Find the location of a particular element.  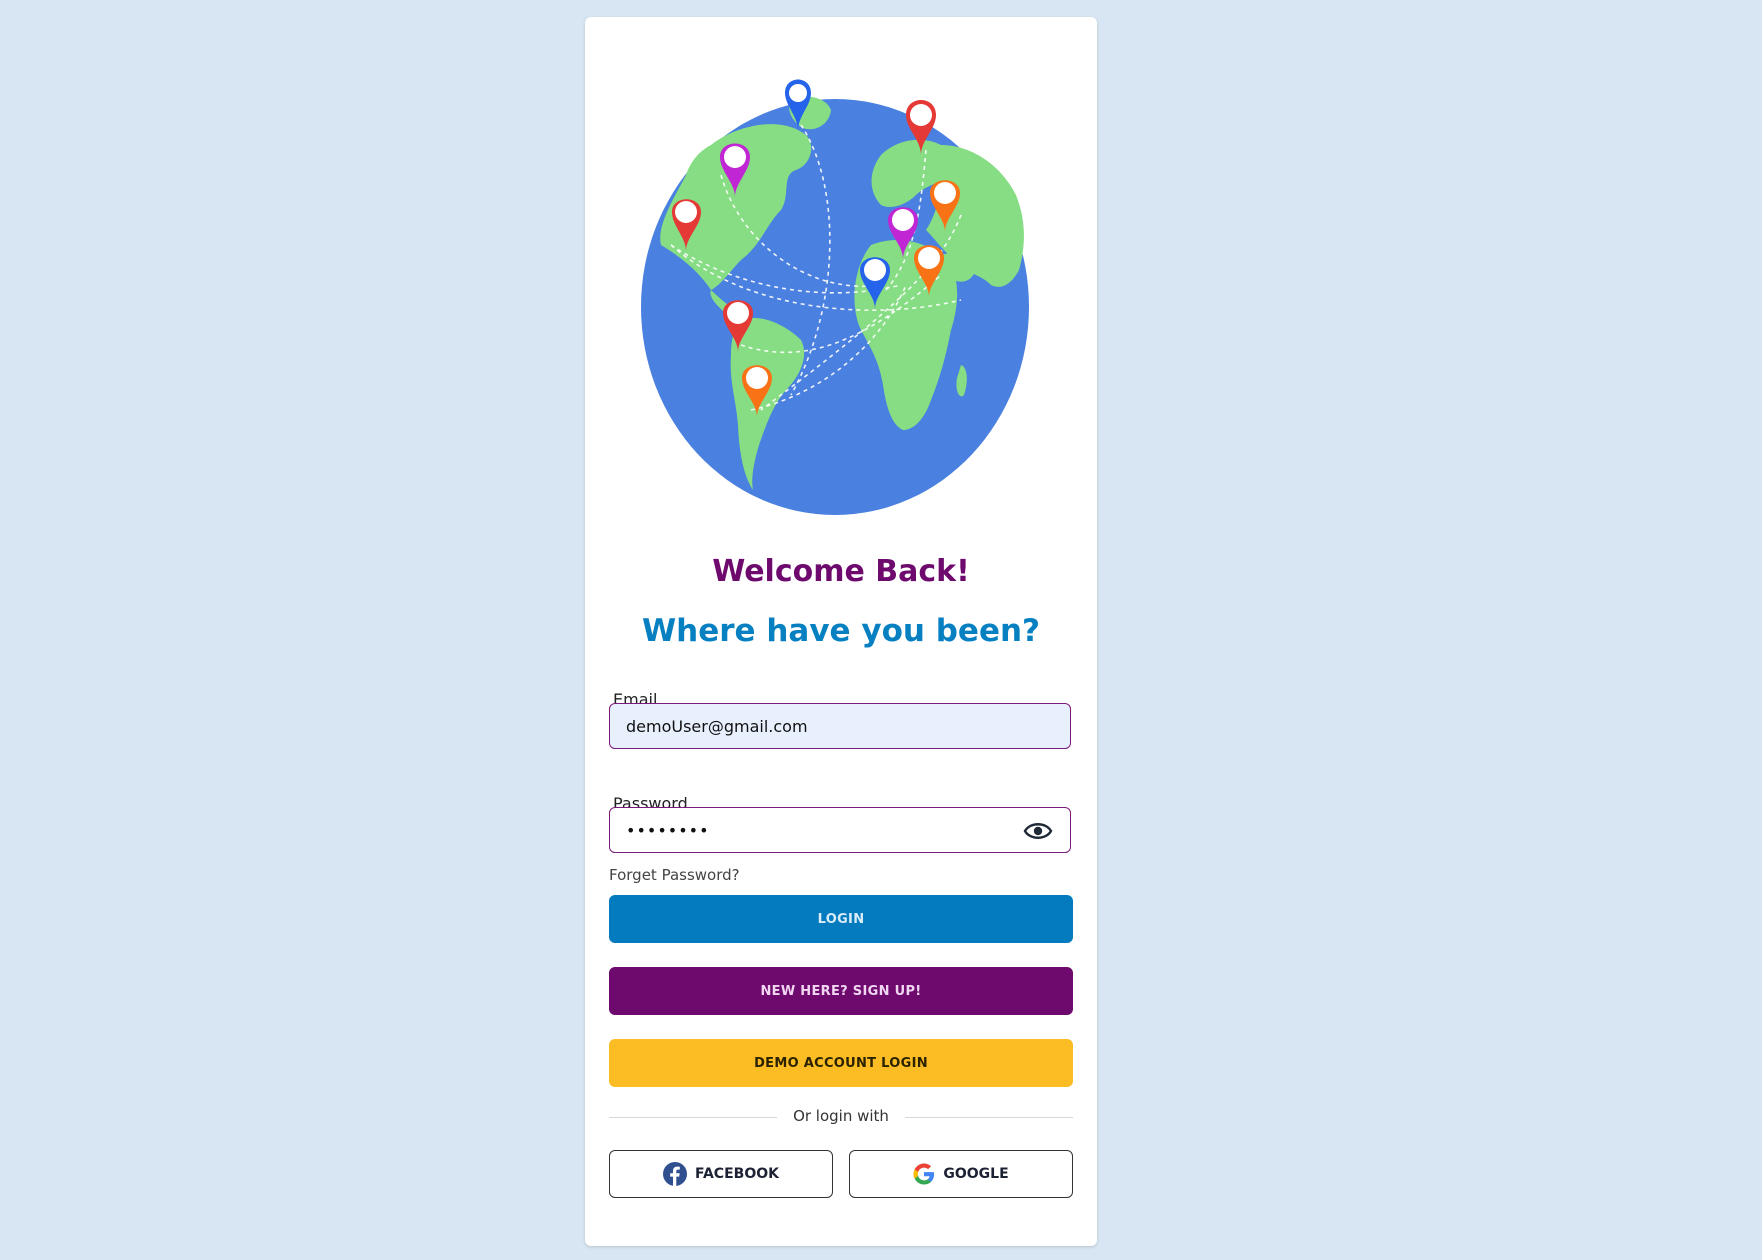

facebook-icon is located at coordinates (675, 1174).